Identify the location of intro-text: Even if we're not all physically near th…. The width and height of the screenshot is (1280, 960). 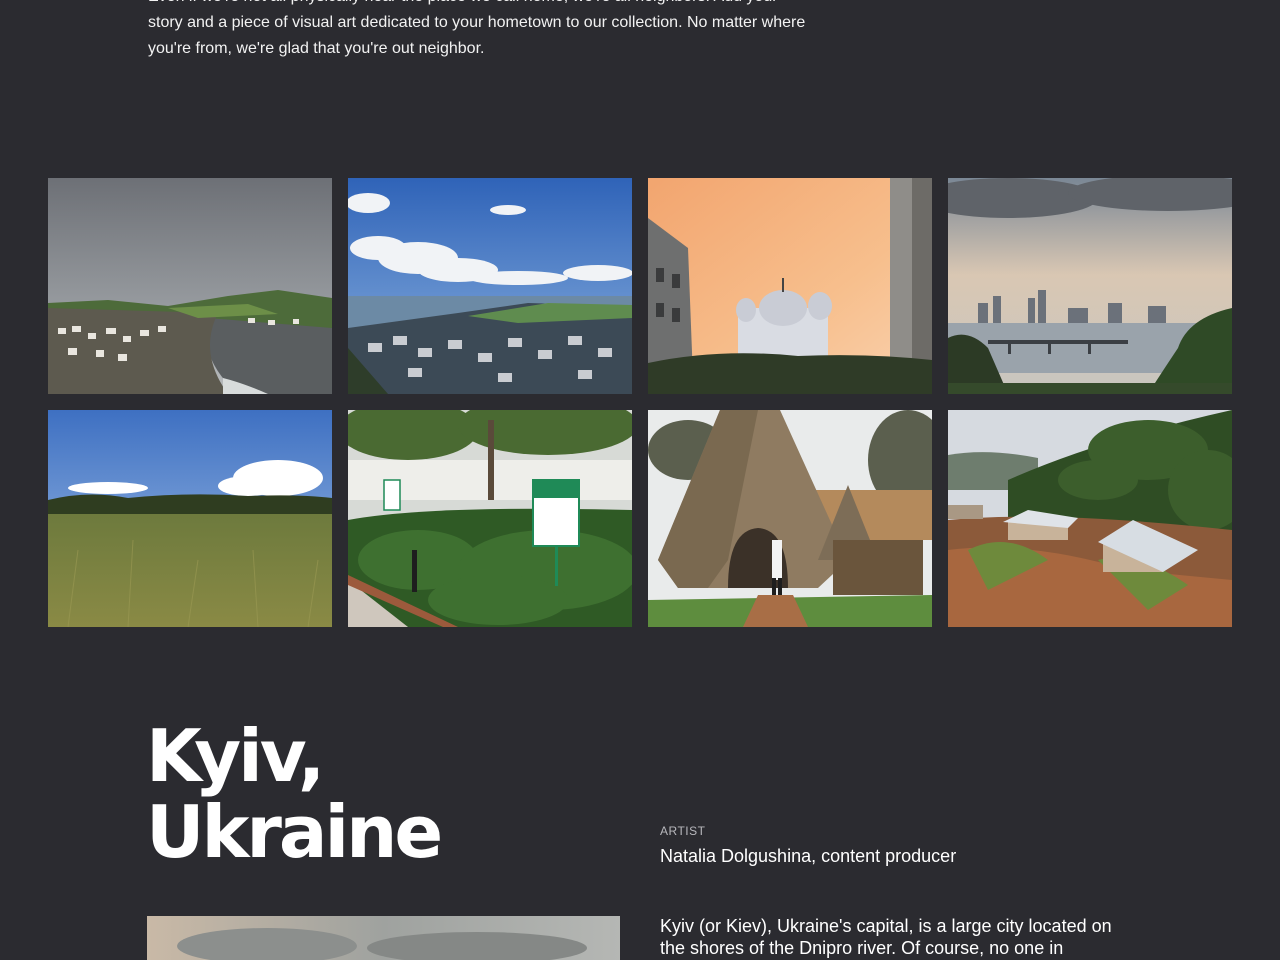
(508, 31).